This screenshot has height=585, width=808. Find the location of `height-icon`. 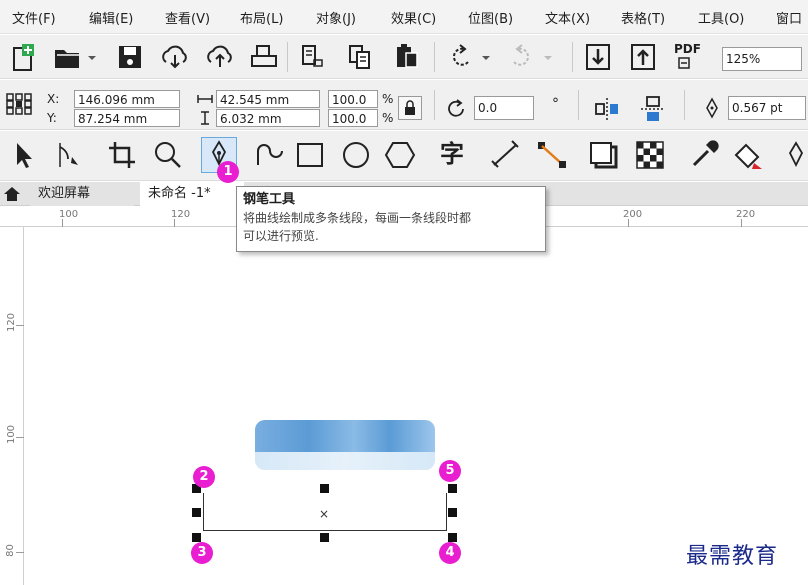

height-icon is located at coordinates (205, 118).